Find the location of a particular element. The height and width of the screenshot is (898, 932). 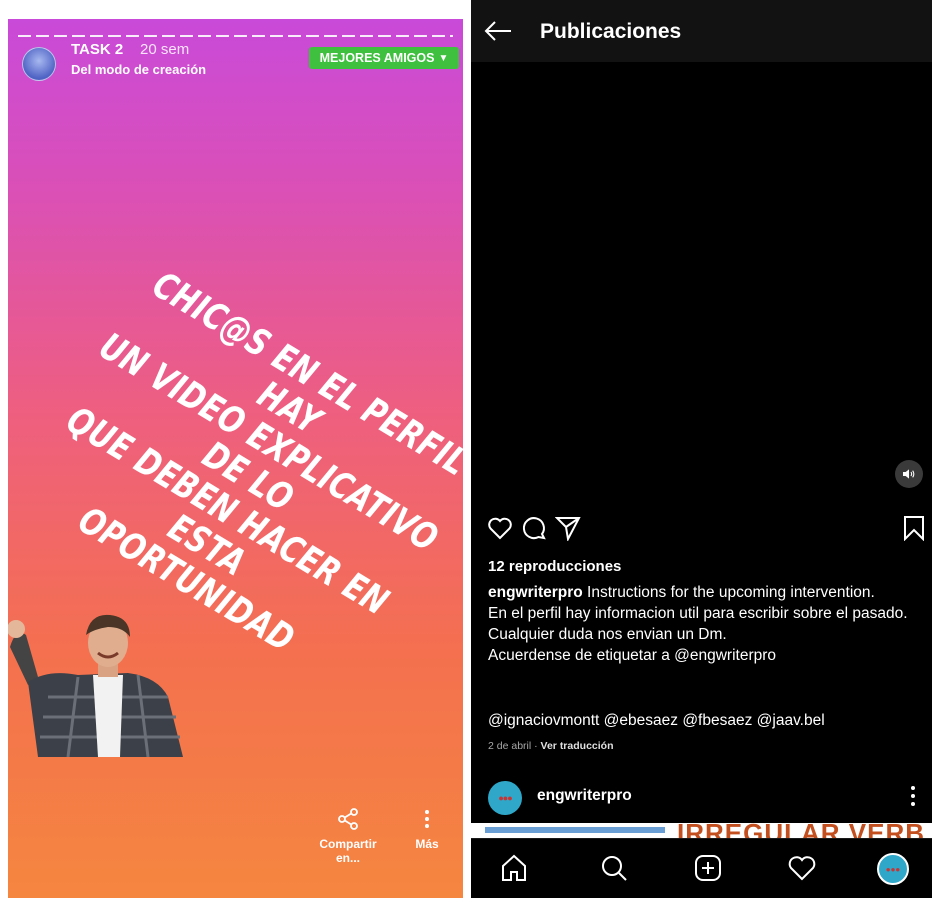

bottom-nav: ●●● is located at coordinates (701, 868).